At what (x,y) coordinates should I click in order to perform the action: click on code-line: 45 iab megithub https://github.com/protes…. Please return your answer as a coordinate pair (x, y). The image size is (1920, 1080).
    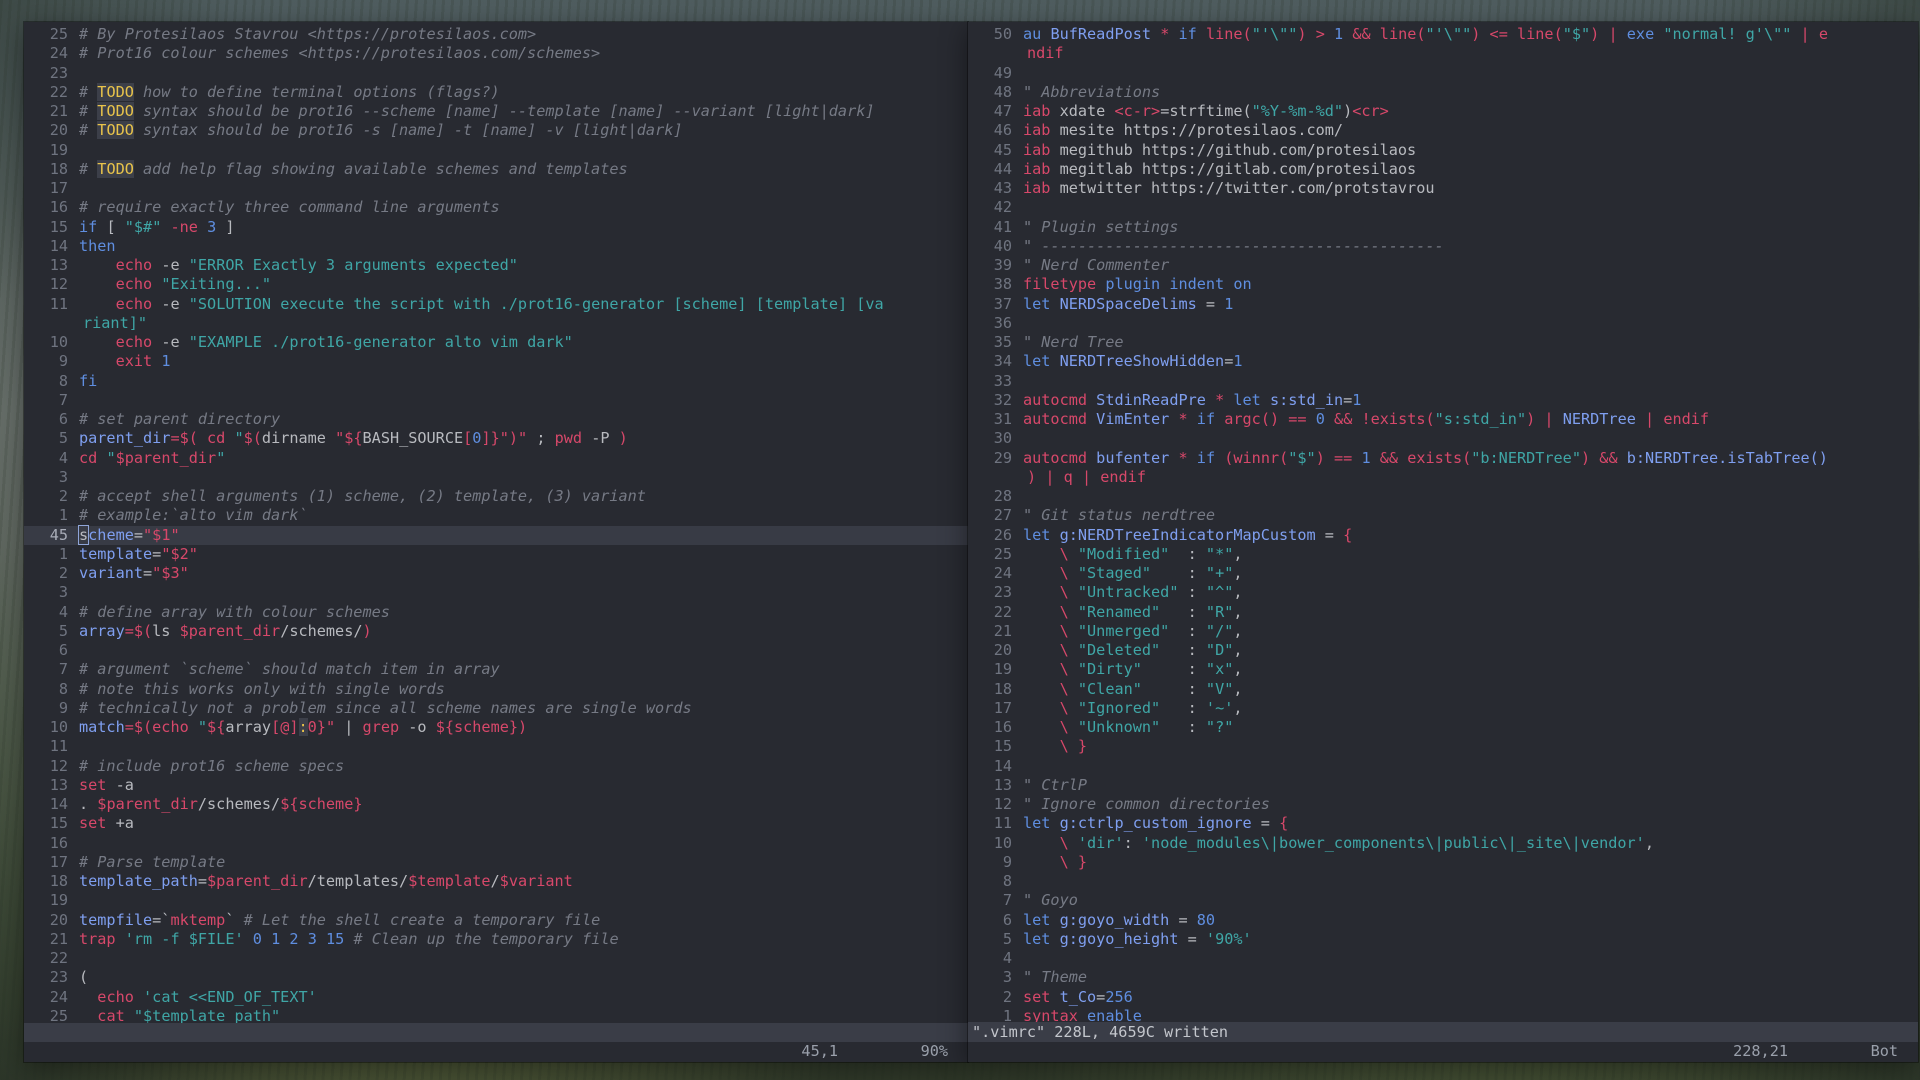
    Looking at the image, I should click on (1443, 150).